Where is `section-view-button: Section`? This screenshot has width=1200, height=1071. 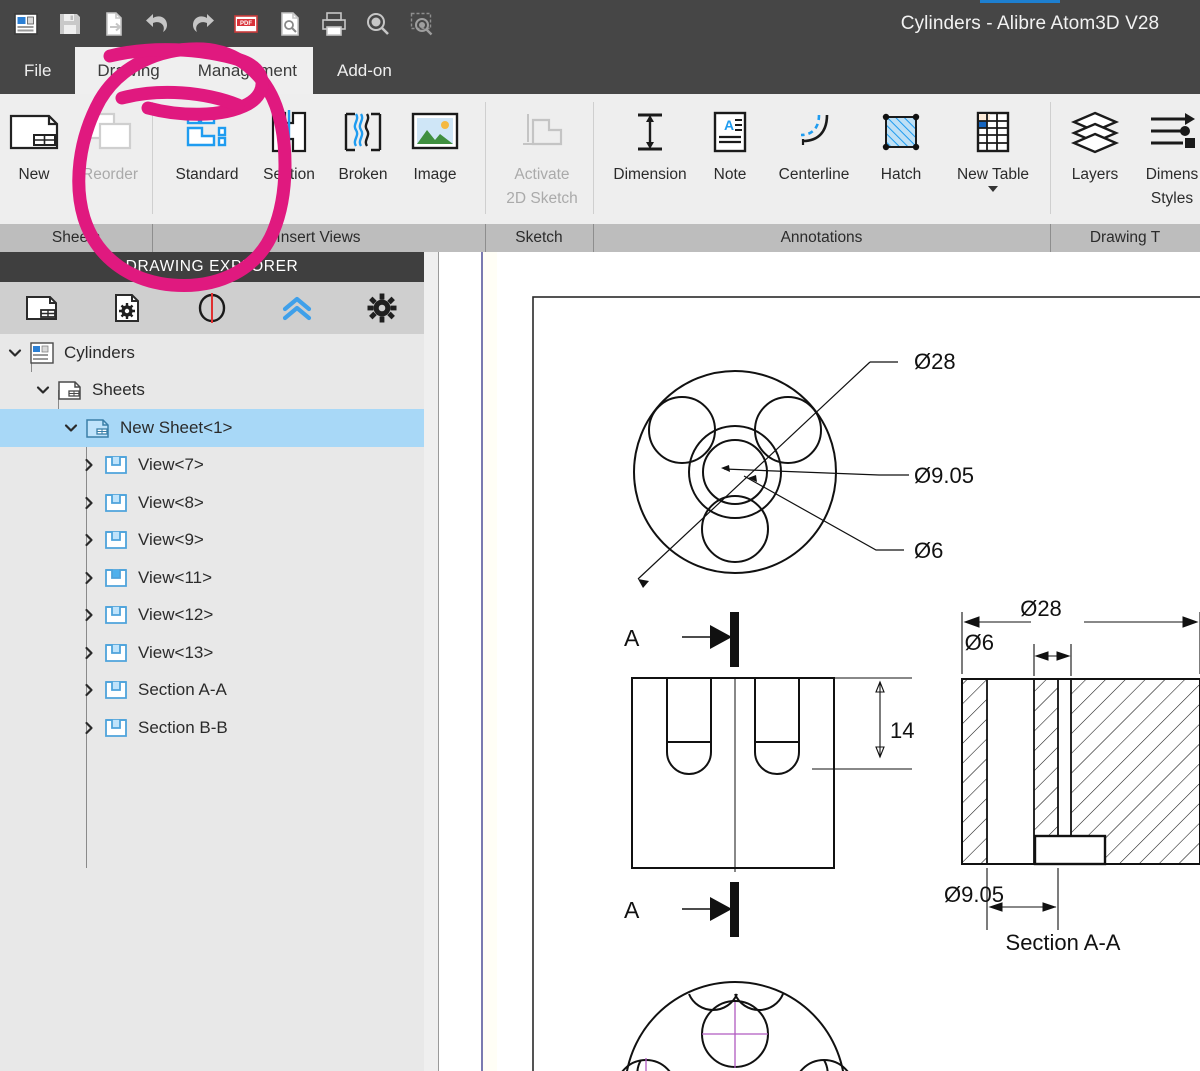
section-view-button: Section is located at coordinates (289, 157).